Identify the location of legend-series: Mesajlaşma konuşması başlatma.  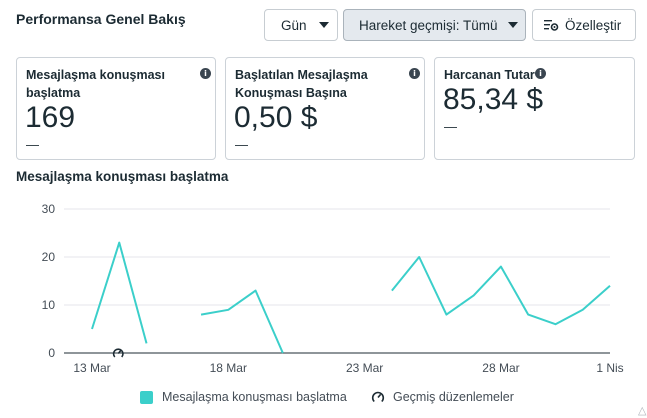
(243, 397).